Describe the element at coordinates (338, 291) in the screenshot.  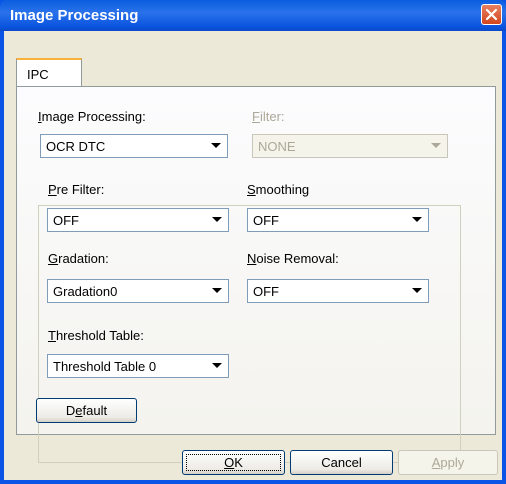
I see `noise-removal-select: OFF` at that location.